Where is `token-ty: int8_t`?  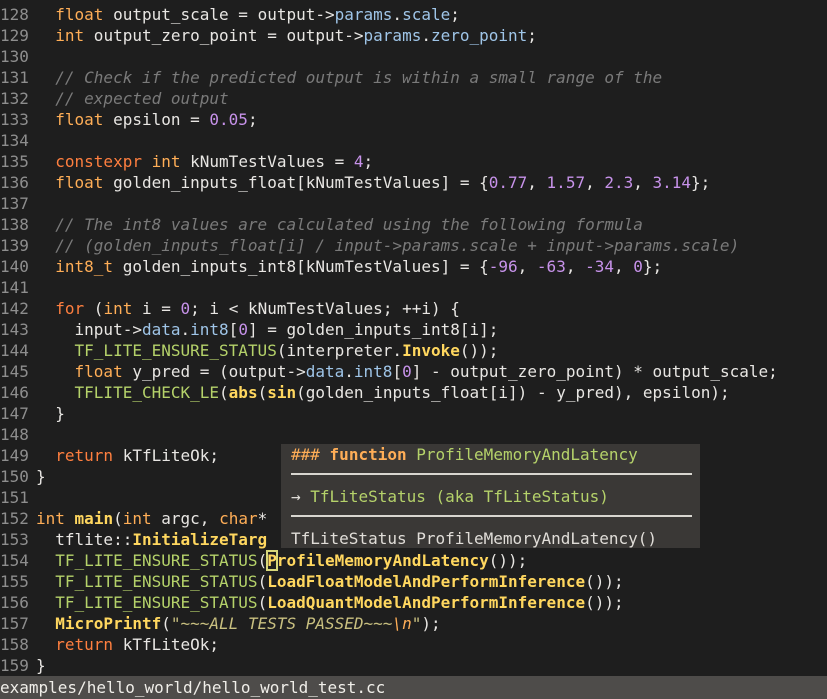
token-ty: int8_t is located at coordinates (84, 266).